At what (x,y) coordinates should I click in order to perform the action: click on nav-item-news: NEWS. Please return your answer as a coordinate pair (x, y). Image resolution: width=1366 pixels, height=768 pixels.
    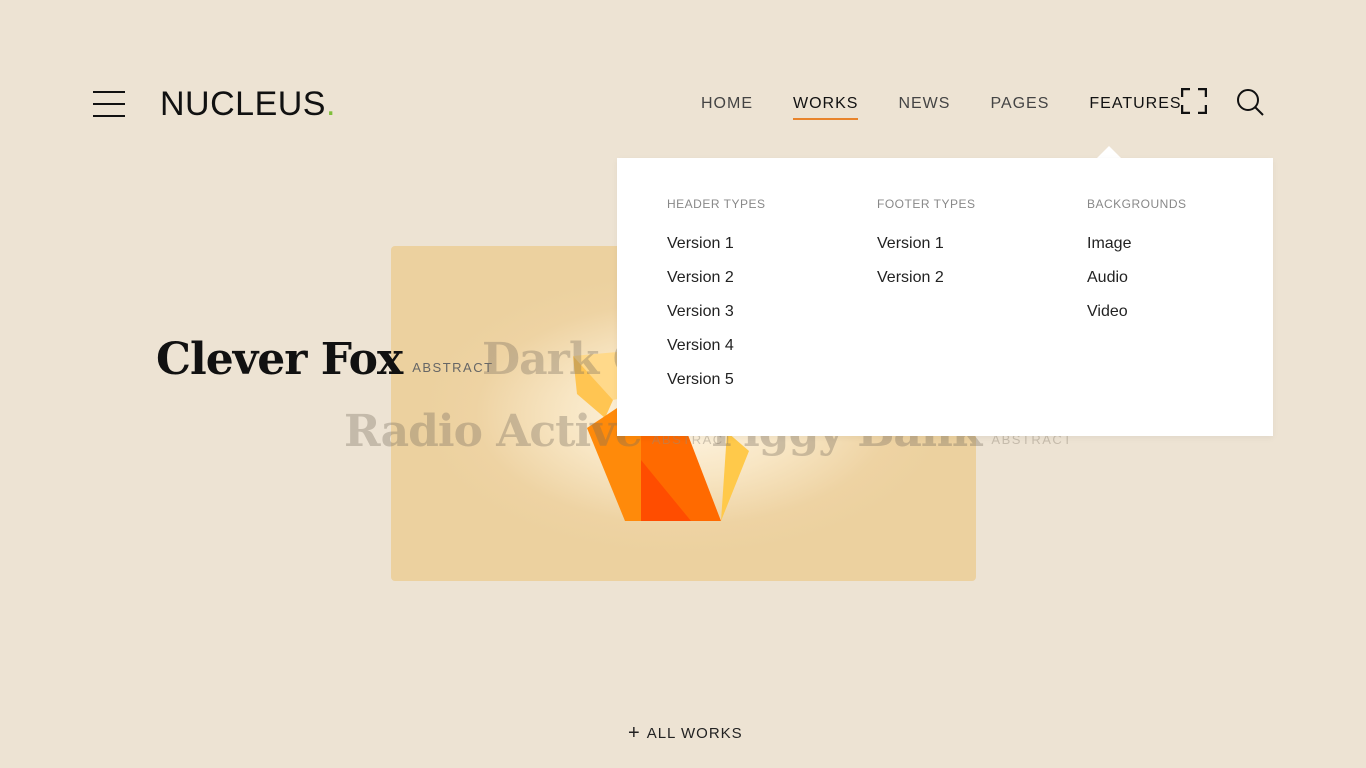
    Looking at the image, I should click on (924, 104).